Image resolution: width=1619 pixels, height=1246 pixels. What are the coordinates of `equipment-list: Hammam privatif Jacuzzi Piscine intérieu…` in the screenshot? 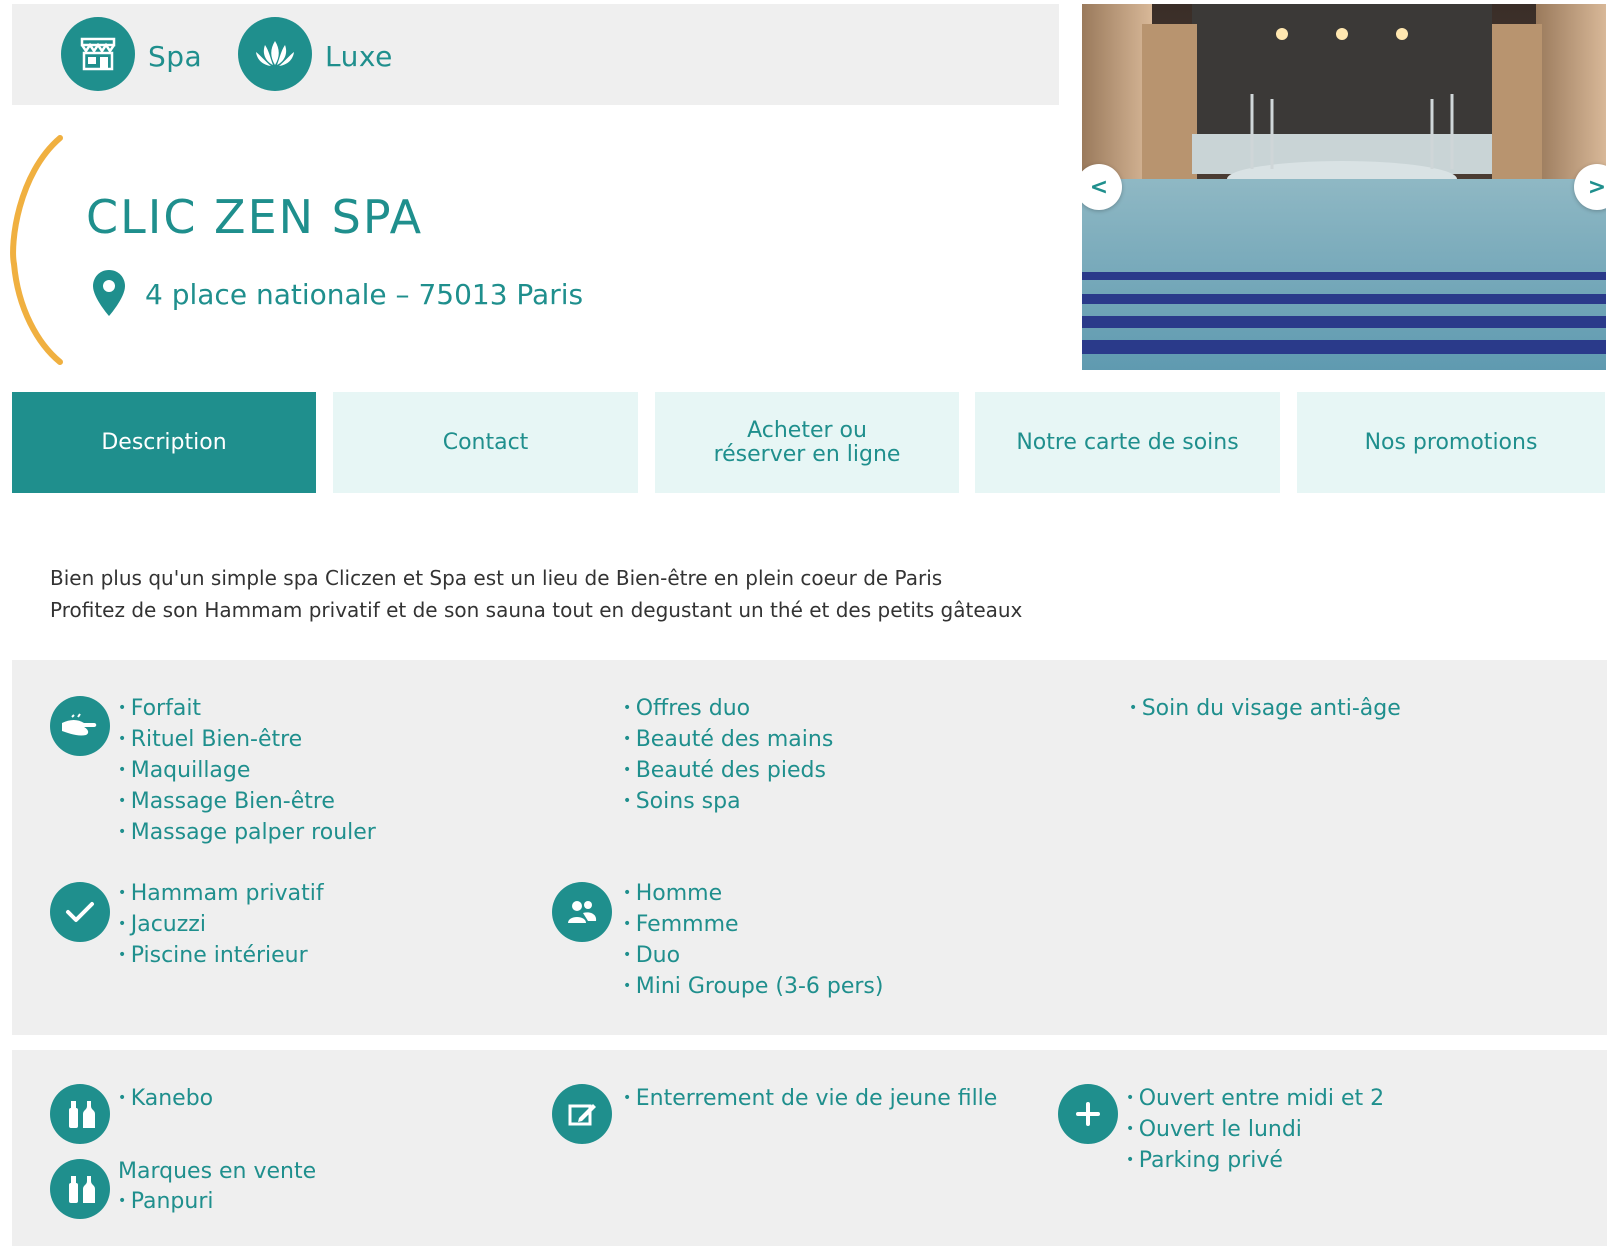 It's located at (221, 924).